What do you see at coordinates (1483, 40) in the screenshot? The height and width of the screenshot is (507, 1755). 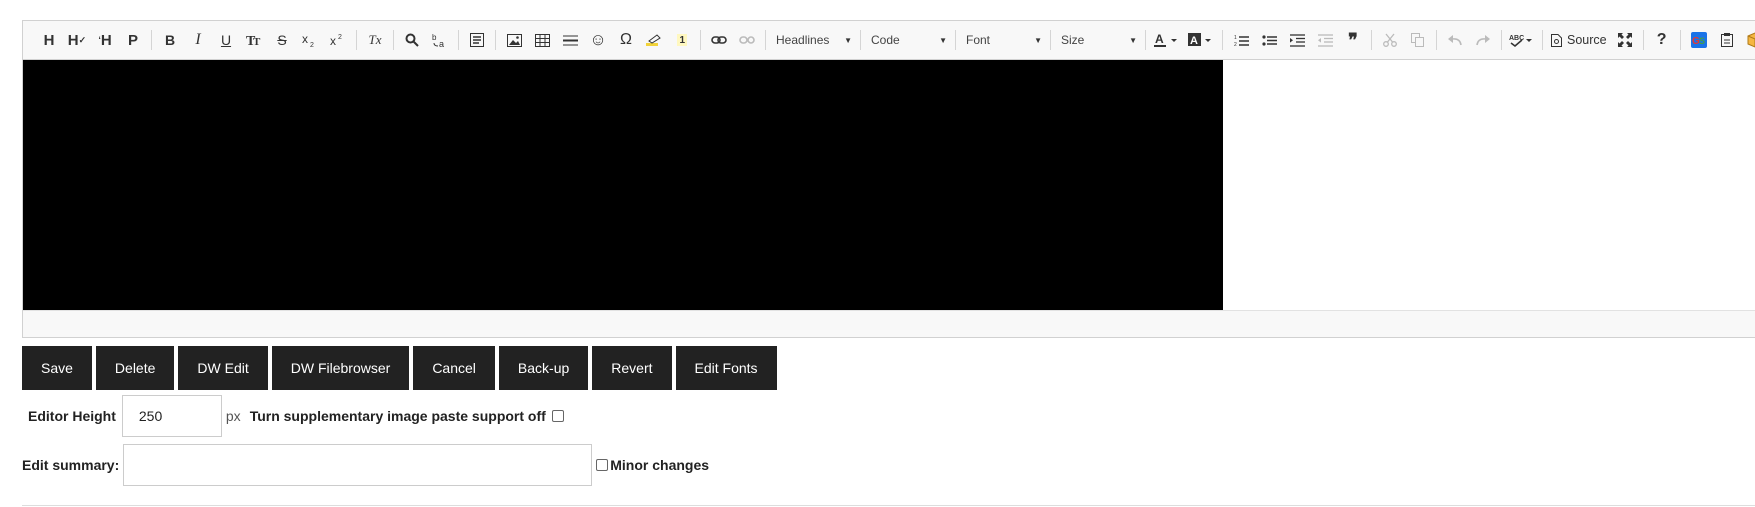 I see `redo-icon` at bounding box center [1483, 40].